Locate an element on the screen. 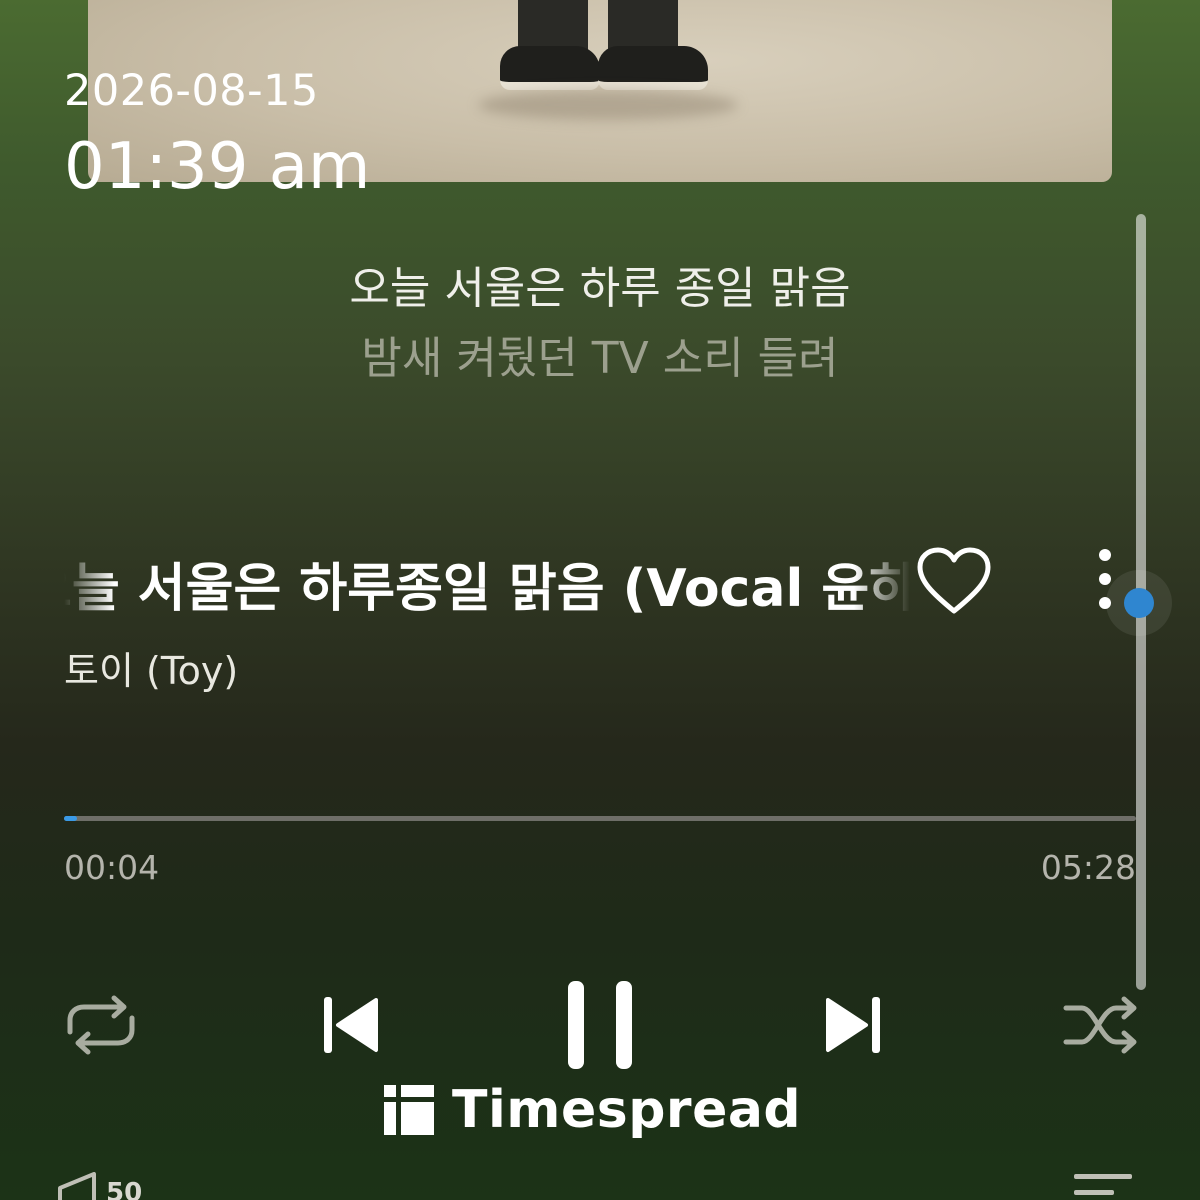 The image size is (1200, 1200). lyric-line-current: 오늘 서울은 하루 종일 맑음 is located at coordinates (600, 284).